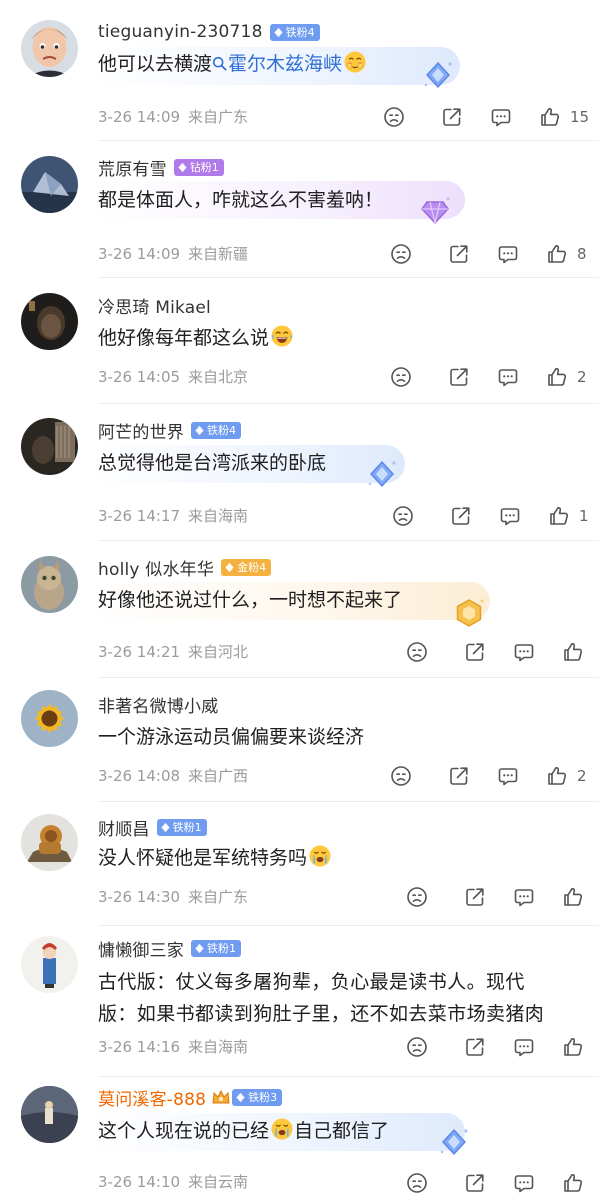 This screenshot has height=1200, width=599. What do you see at coordinates (132, 167) in the screenshot?
I see `username: 荒原有雪` at bounding box center [132, 167].